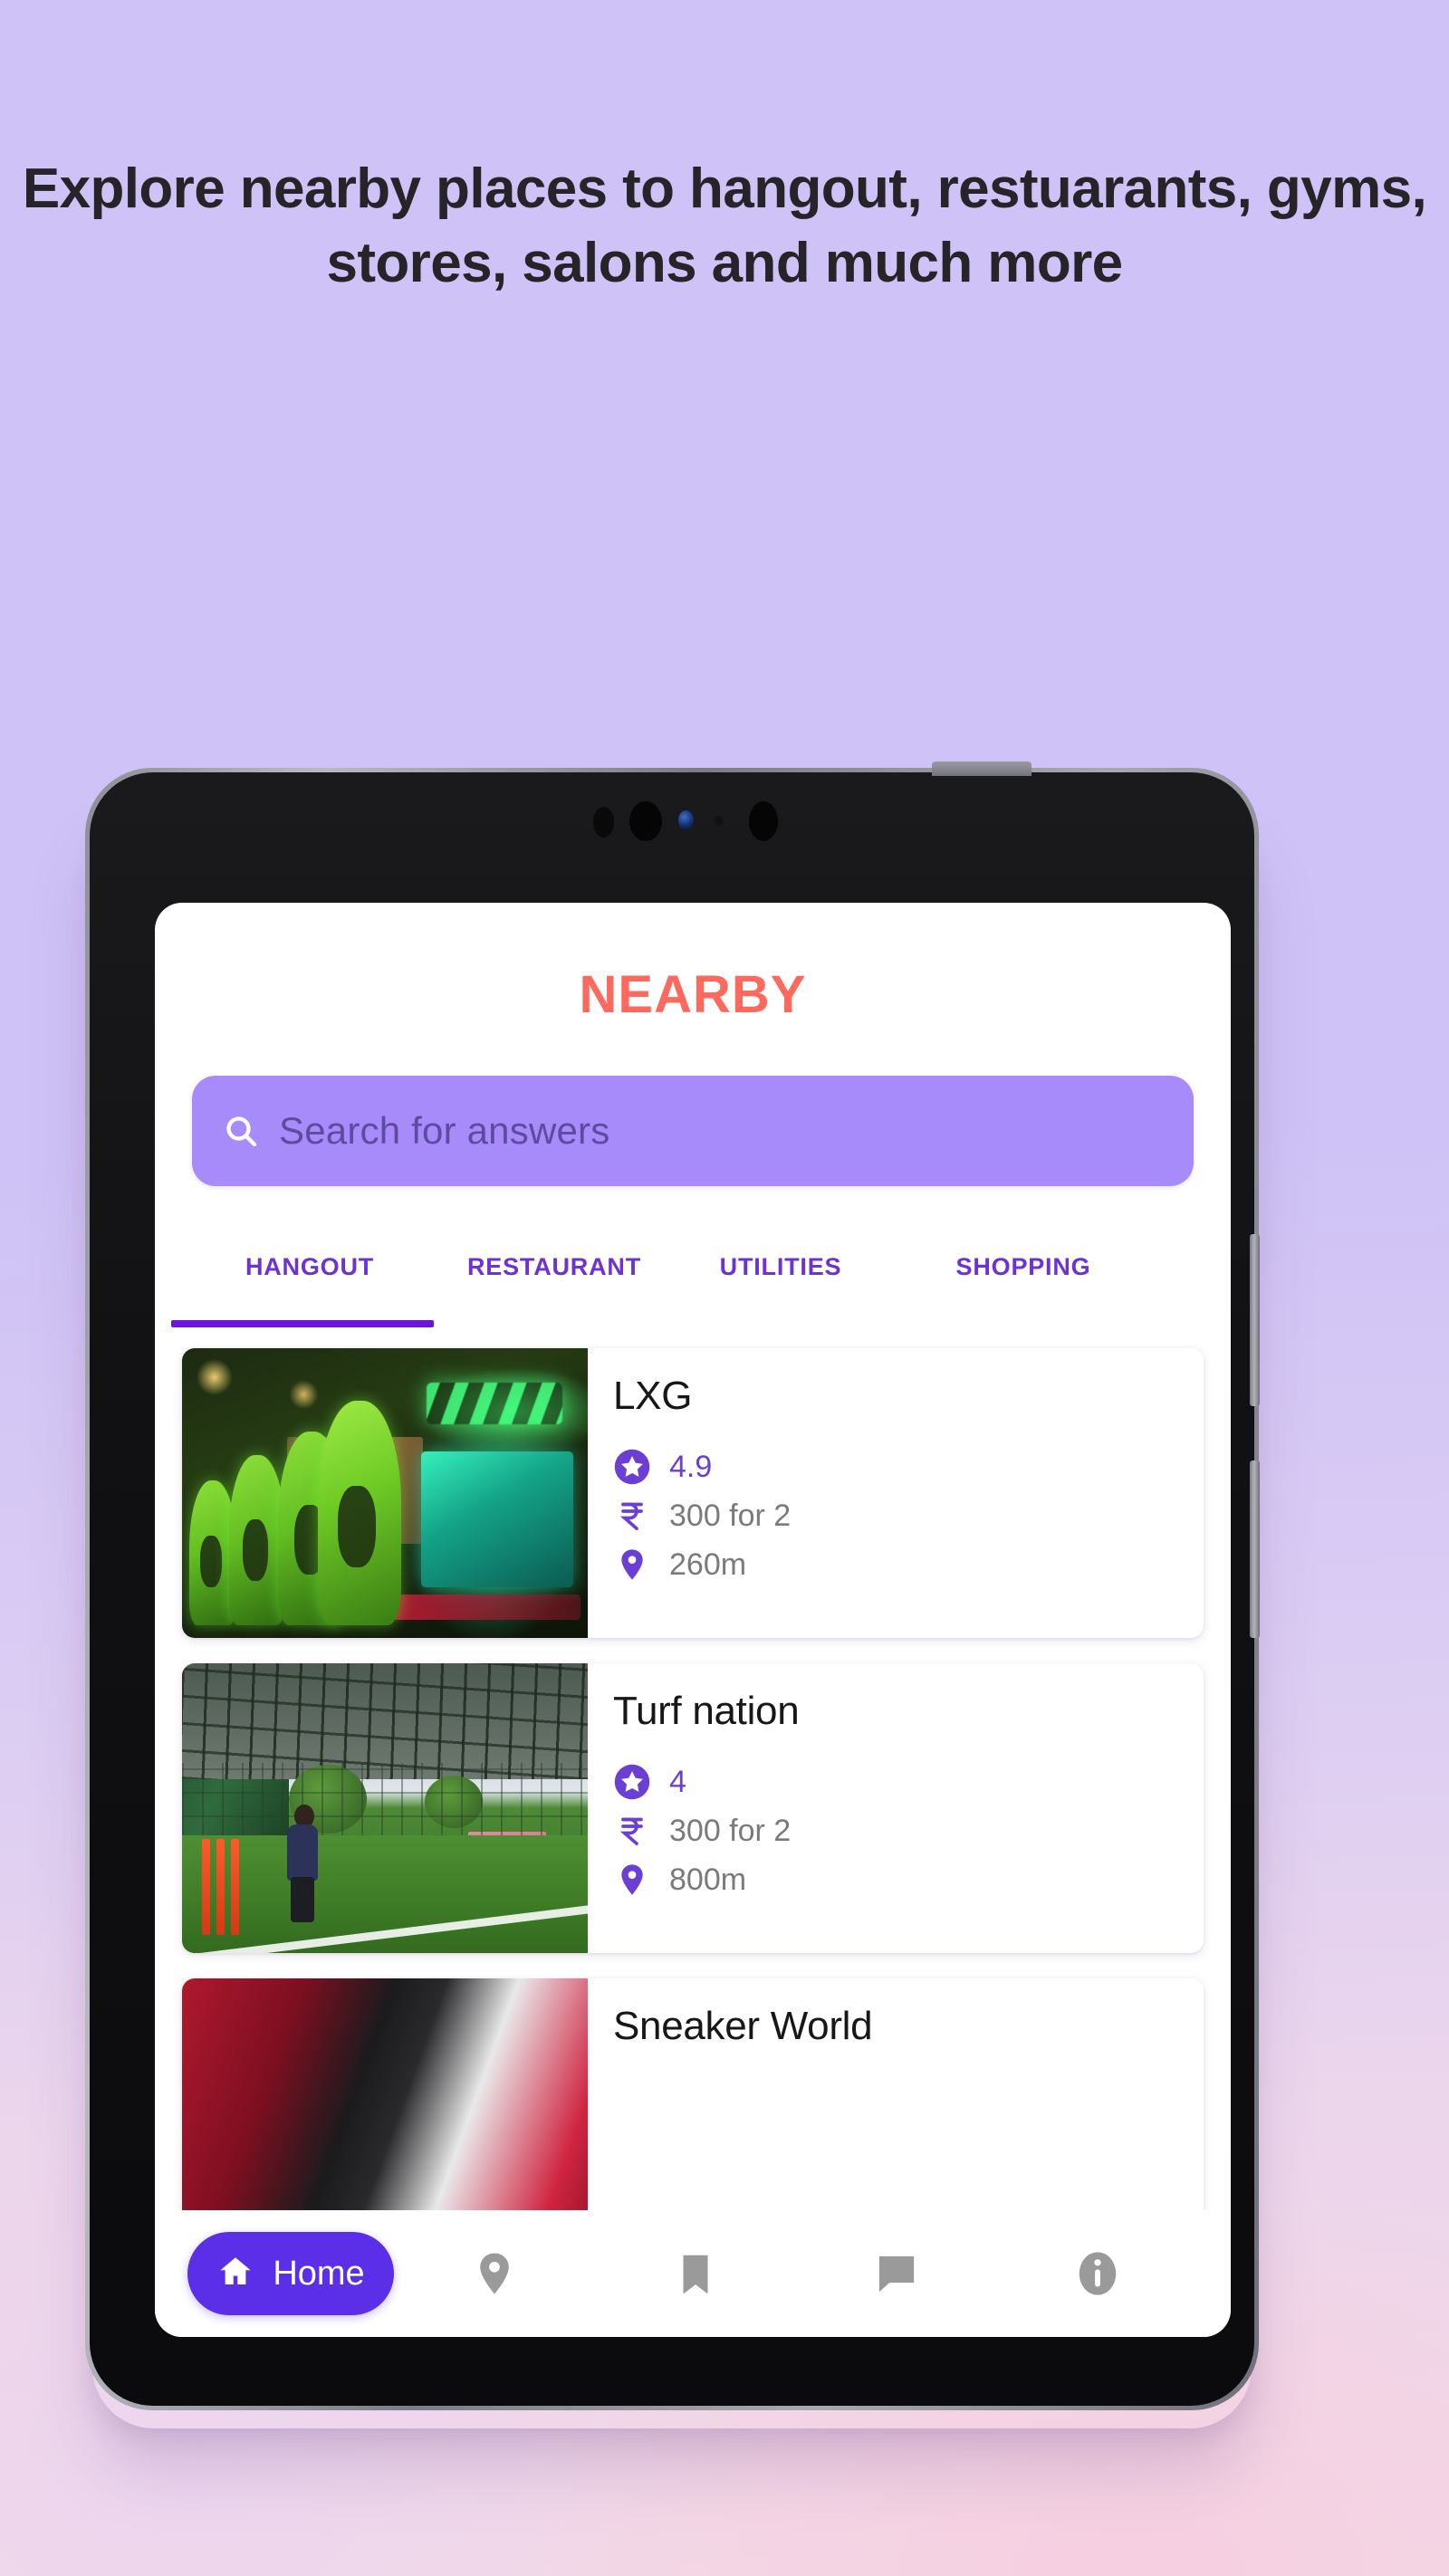 The height and width of the screenshot is (2576, 1449). Describe the element at coordinates (780, 1262) in the screenshot. I see `tab-utilities: UTILITIES` at that location.